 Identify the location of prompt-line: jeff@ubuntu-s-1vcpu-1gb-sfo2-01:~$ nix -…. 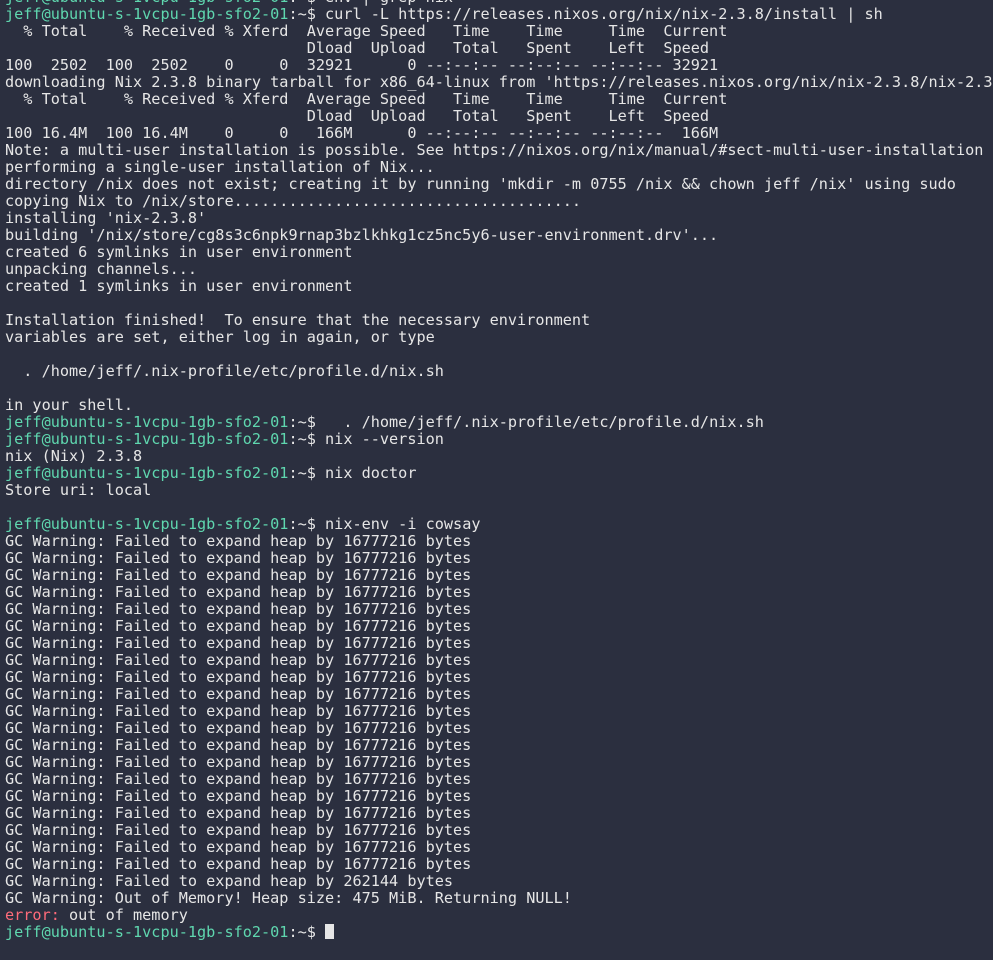
(499, 439).